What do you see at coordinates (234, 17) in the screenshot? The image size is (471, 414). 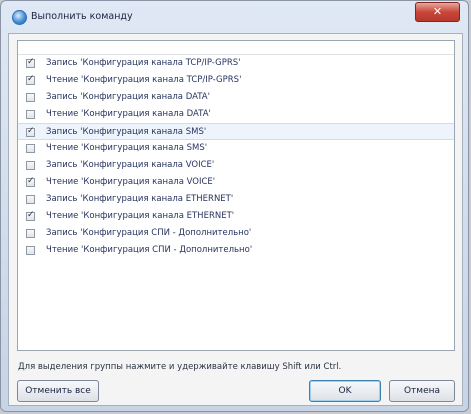 I see `title-bar: Выполнить команду ✕` at bounding box center [234, 17].